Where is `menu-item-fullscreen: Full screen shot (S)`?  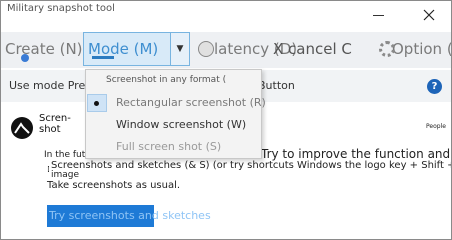 menu-item-fullscreen: Full screen shot (S) is located at coordinates (173, 147).